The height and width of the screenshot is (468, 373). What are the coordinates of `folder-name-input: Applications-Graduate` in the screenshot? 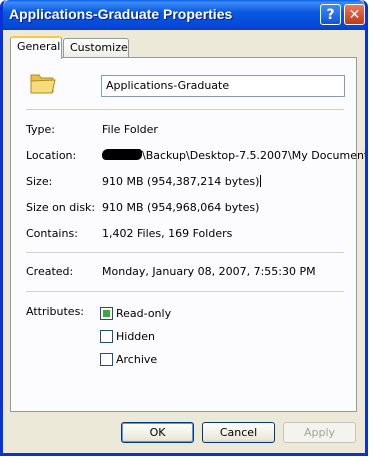 It's located at (223, 86).